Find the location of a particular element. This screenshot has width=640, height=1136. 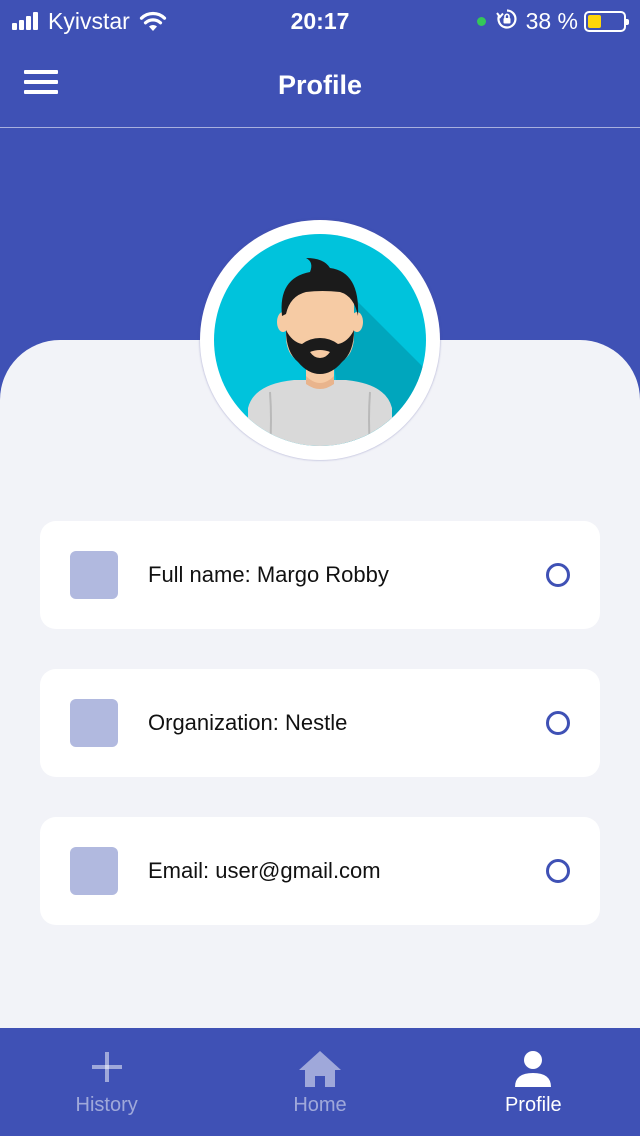

bearded-man-avatar-icon is located at coordinates (320, 340).